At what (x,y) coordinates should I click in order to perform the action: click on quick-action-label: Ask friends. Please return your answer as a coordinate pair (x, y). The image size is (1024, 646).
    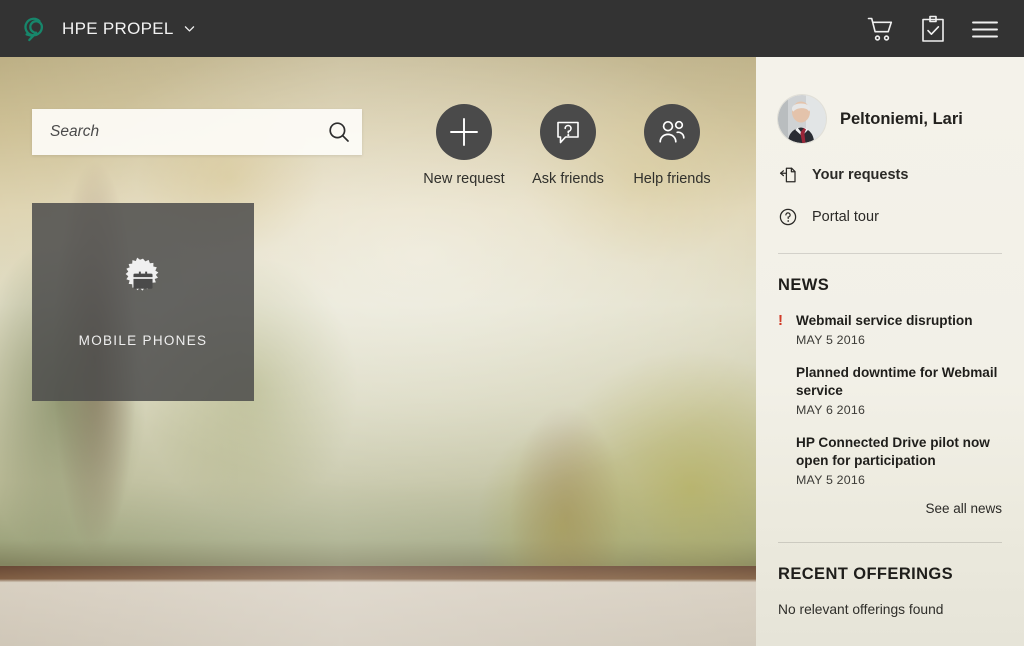
    Looking at the image, I should click on (568, 179).